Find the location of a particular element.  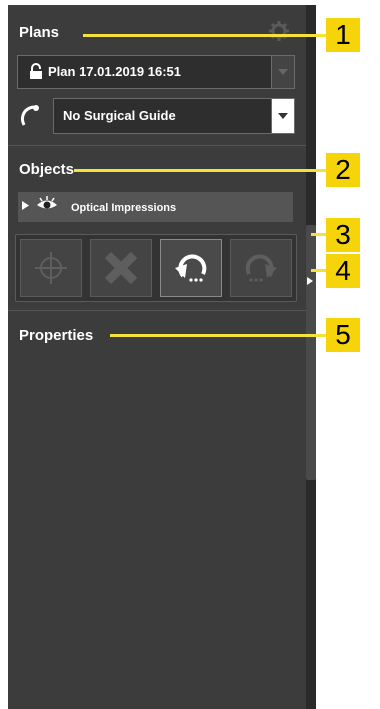

delete-object-button is located at coordinates (121, 268).